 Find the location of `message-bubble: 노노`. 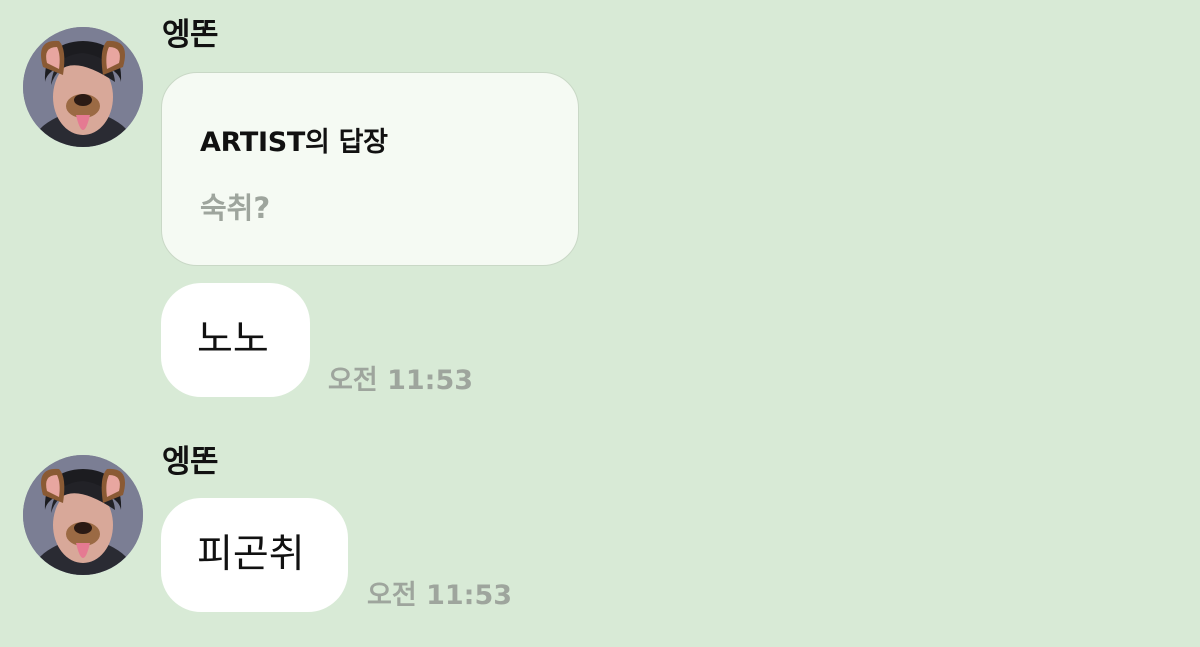

message-bubble: 노노 is located at coordinates (235, 340).